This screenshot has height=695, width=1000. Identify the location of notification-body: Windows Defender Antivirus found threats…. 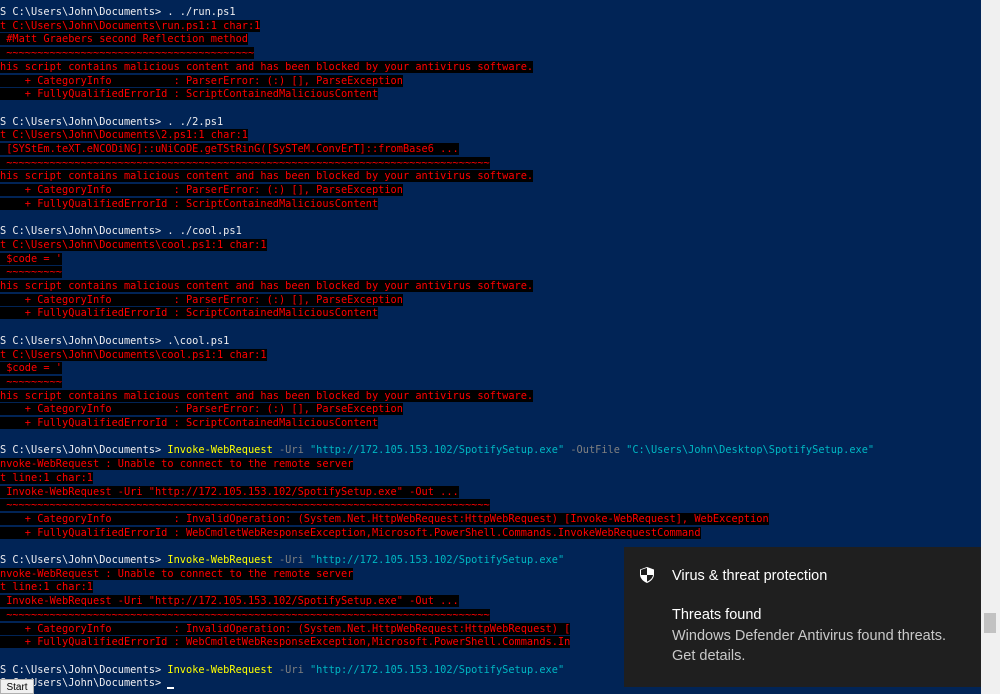
(809, 646).